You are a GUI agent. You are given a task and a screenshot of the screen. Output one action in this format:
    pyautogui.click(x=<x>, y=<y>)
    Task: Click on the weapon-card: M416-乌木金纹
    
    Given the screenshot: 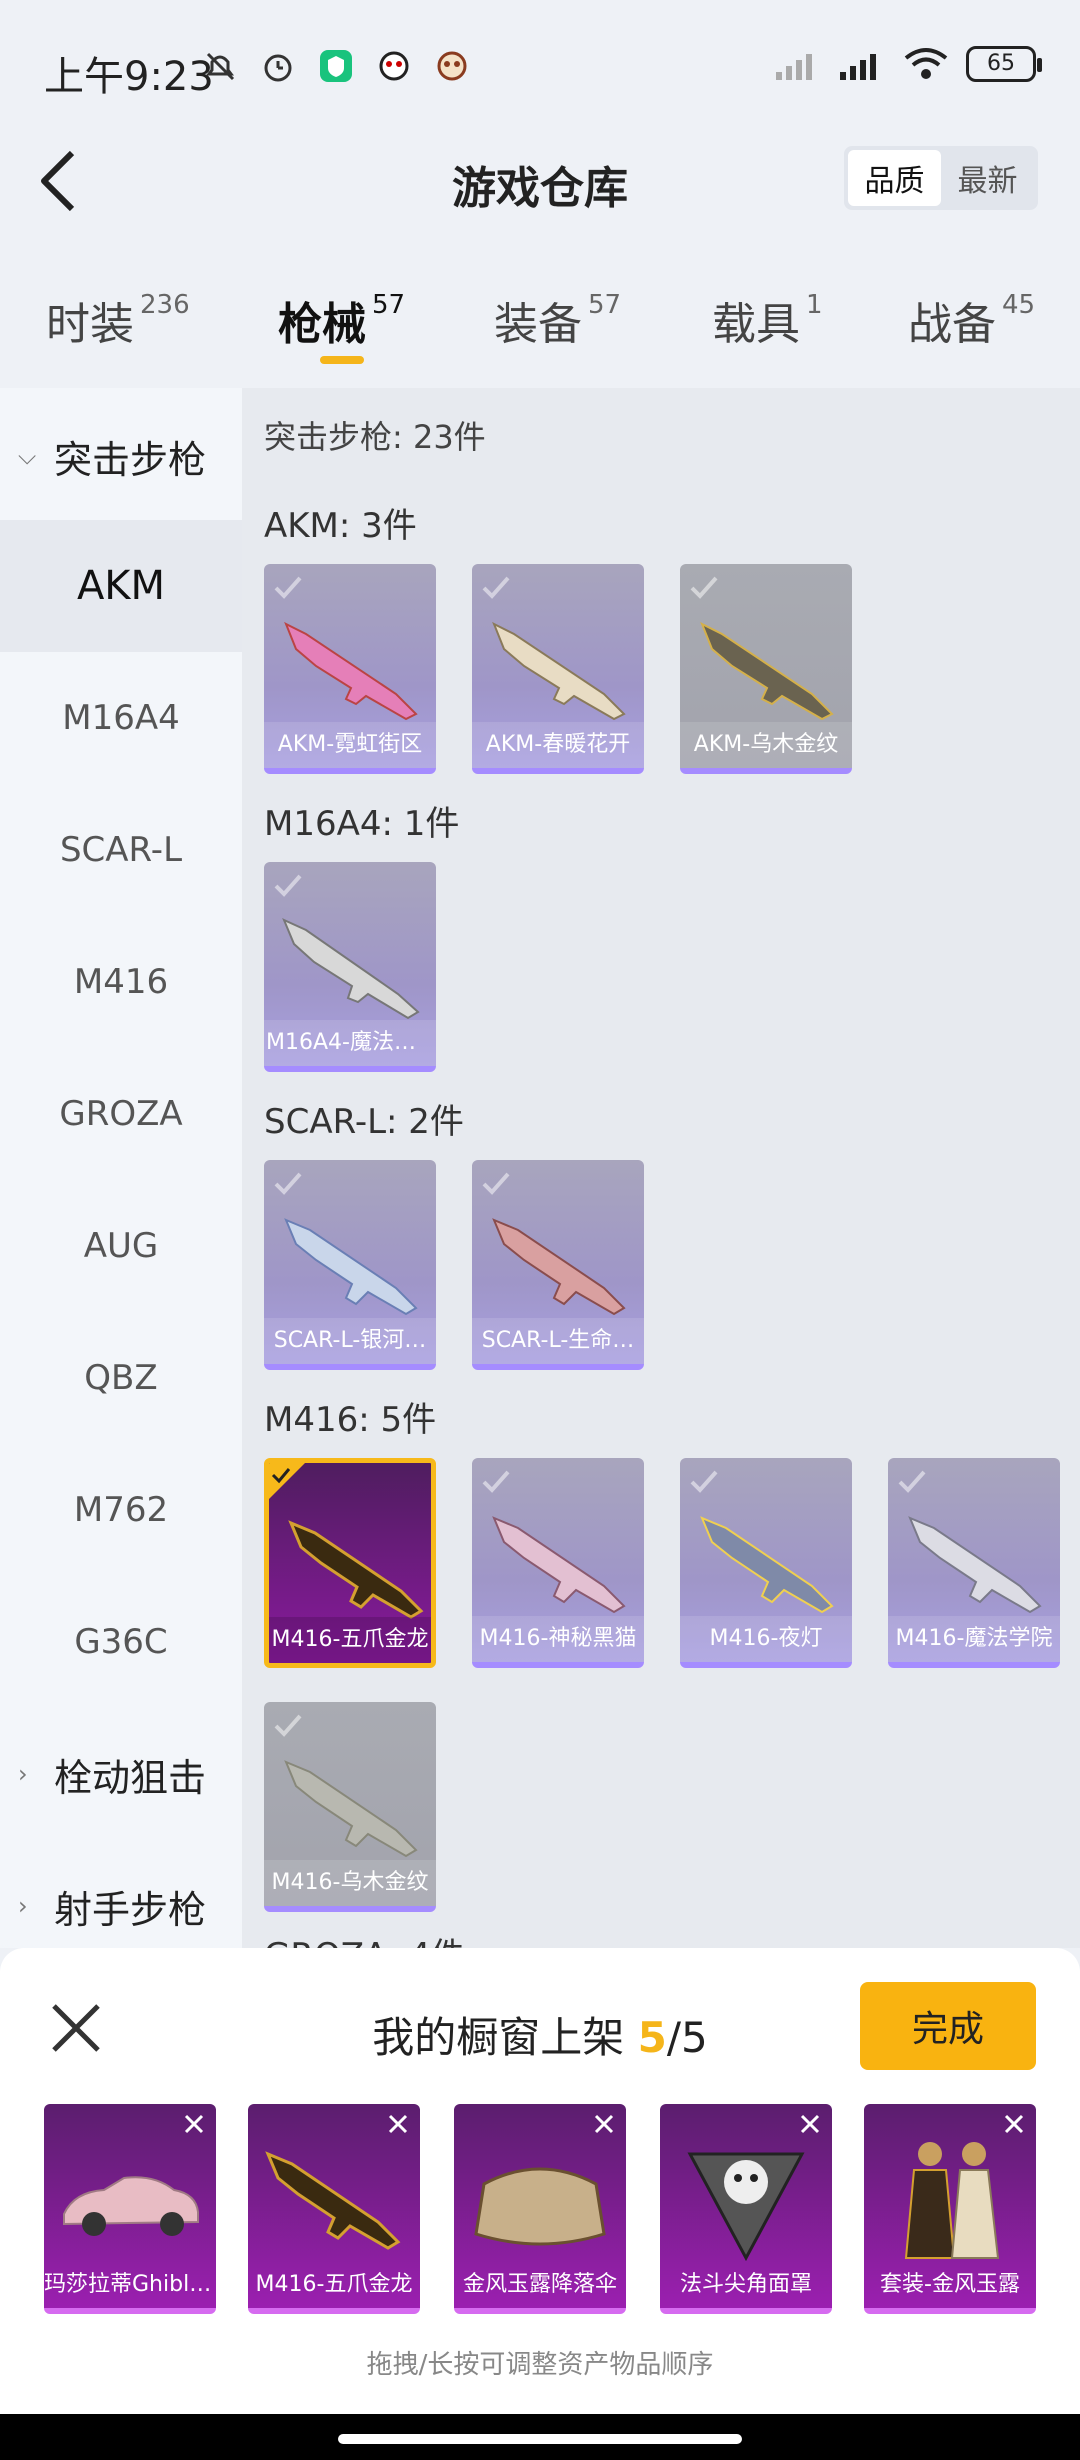 What is the action you would take?
    pyautogui.click(x=350, y=1807)
    